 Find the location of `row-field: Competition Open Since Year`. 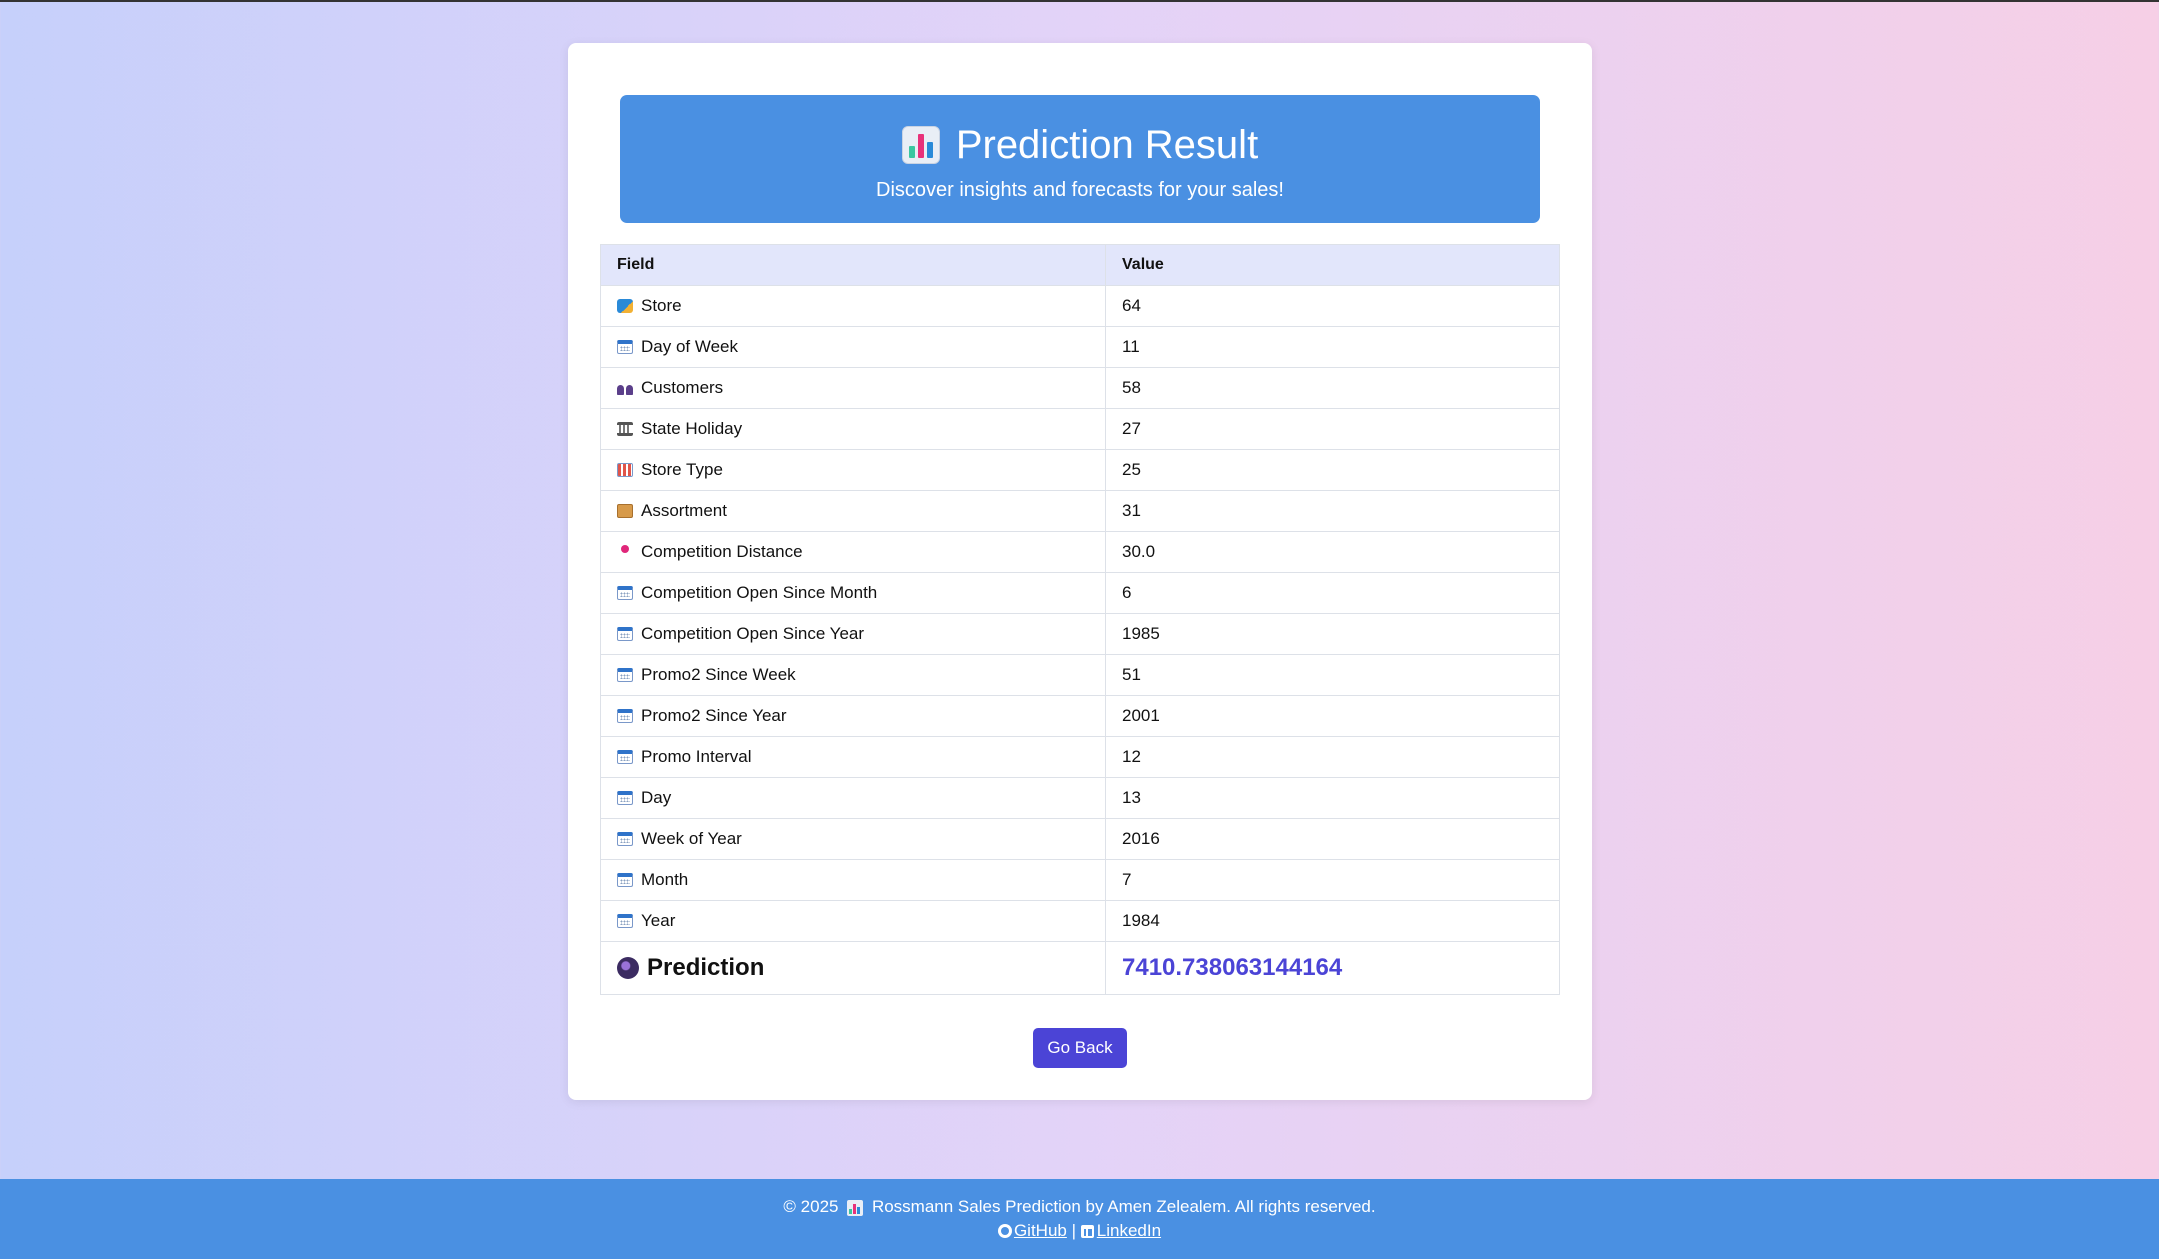

row-field: Competition Open Since Year is located at coordinates (753, 633).